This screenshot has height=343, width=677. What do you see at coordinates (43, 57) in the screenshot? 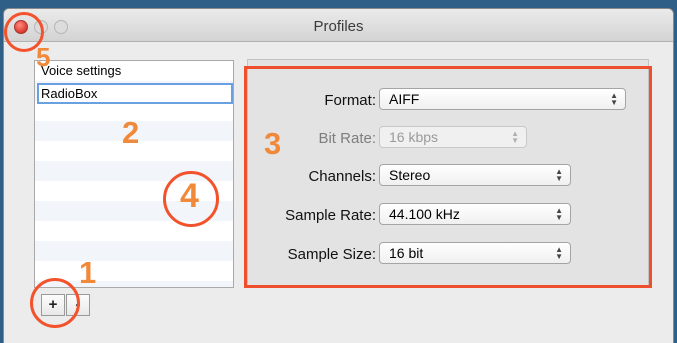
I see `annotation-number-5: 5` at bounding box center [43, 57].